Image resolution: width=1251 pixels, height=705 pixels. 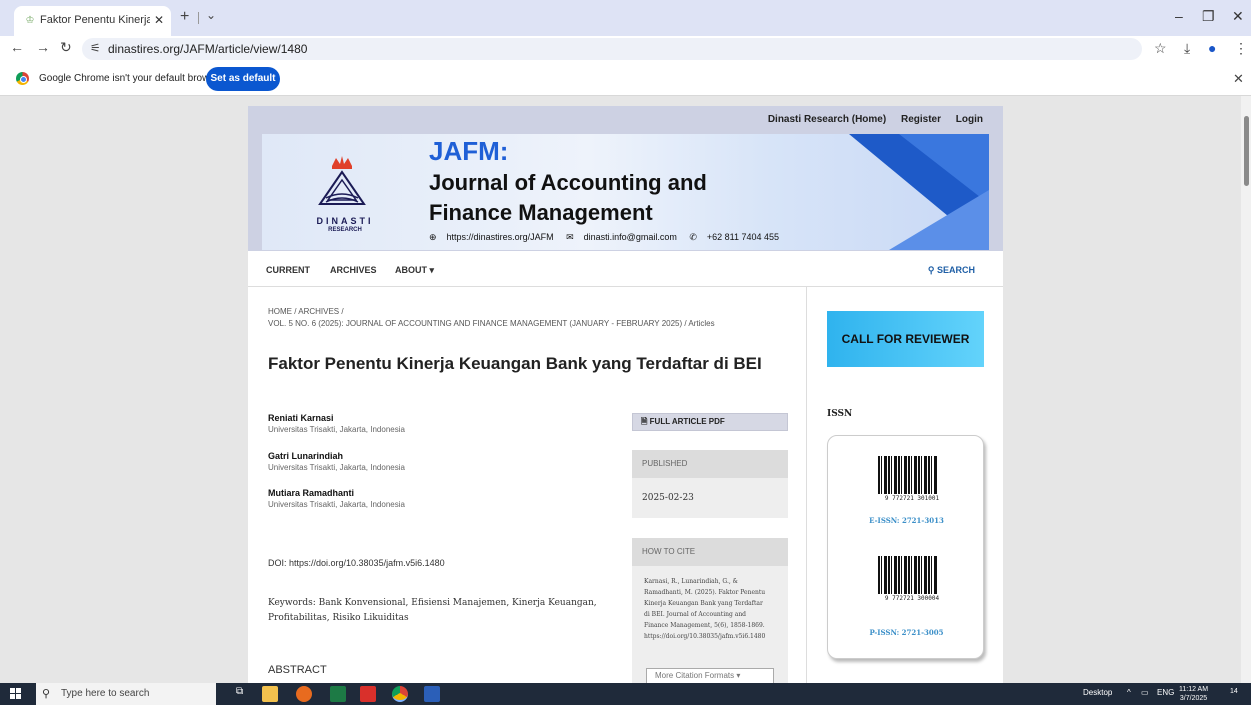 I want to click on word-icon, so click(x=432, y=694).